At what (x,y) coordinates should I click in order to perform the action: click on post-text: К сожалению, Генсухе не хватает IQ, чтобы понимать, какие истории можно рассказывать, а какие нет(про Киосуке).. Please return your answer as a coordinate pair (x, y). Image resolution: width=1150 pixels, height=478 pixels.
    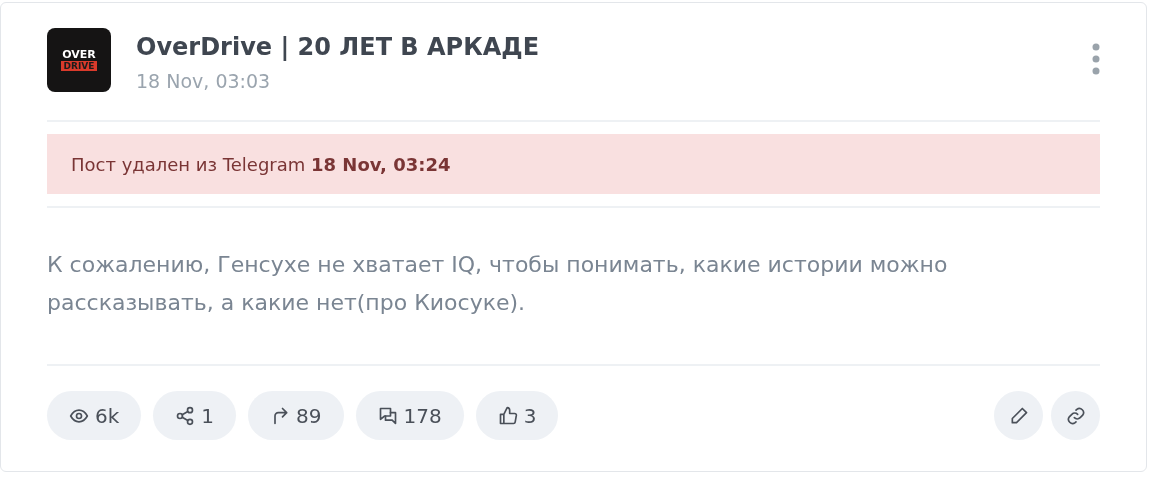
    Looking at the image, I should click on (498, 284).